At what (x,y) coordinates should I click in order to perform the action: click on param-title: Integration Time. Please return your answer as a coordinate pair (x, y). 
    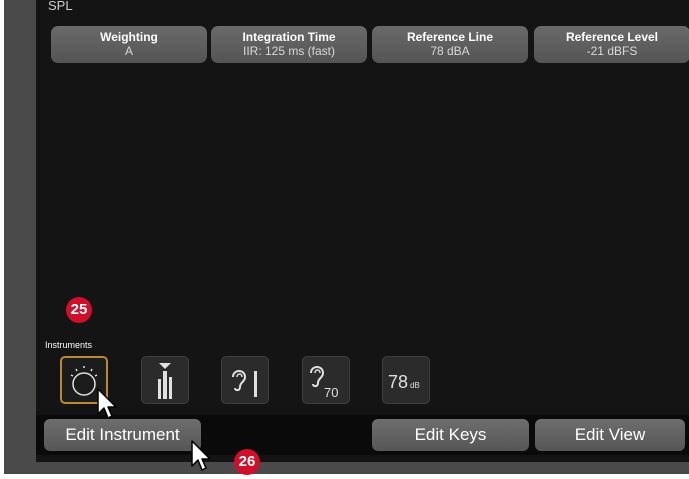
    Looking at the image, I should click on (289, 37).